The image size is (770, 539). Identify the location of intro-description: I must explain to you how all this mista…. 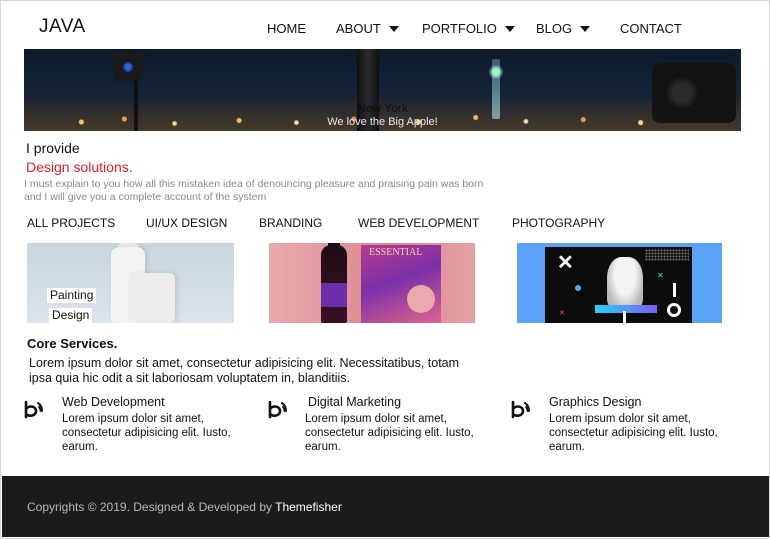
(254, 190).